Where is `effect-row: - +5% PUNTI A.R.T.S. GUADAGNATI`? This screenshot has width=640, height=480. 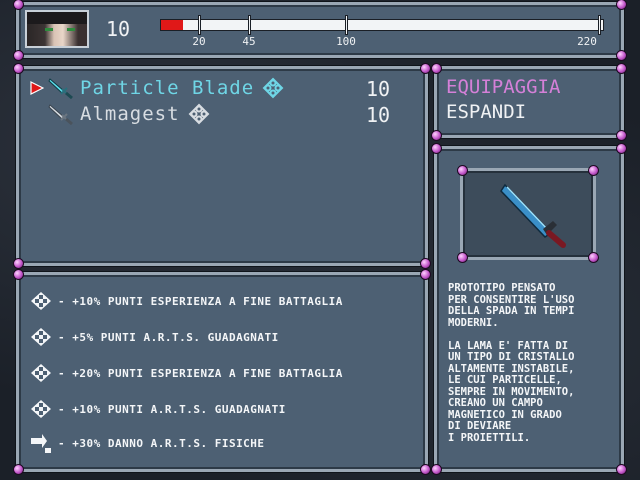 effect-row: - +5% PUNTI A.R.T.S. GUADAGNATI is located at coordinates (154, 337).